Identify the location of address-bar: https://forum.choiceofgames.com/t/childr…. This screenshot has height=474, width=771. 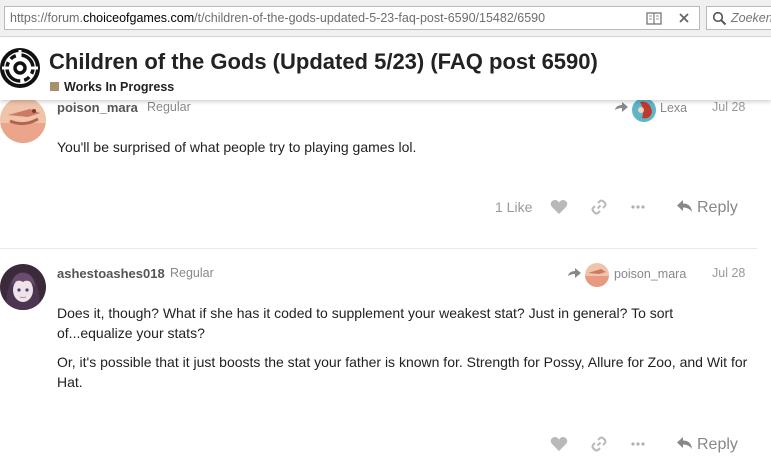
(352, 18).